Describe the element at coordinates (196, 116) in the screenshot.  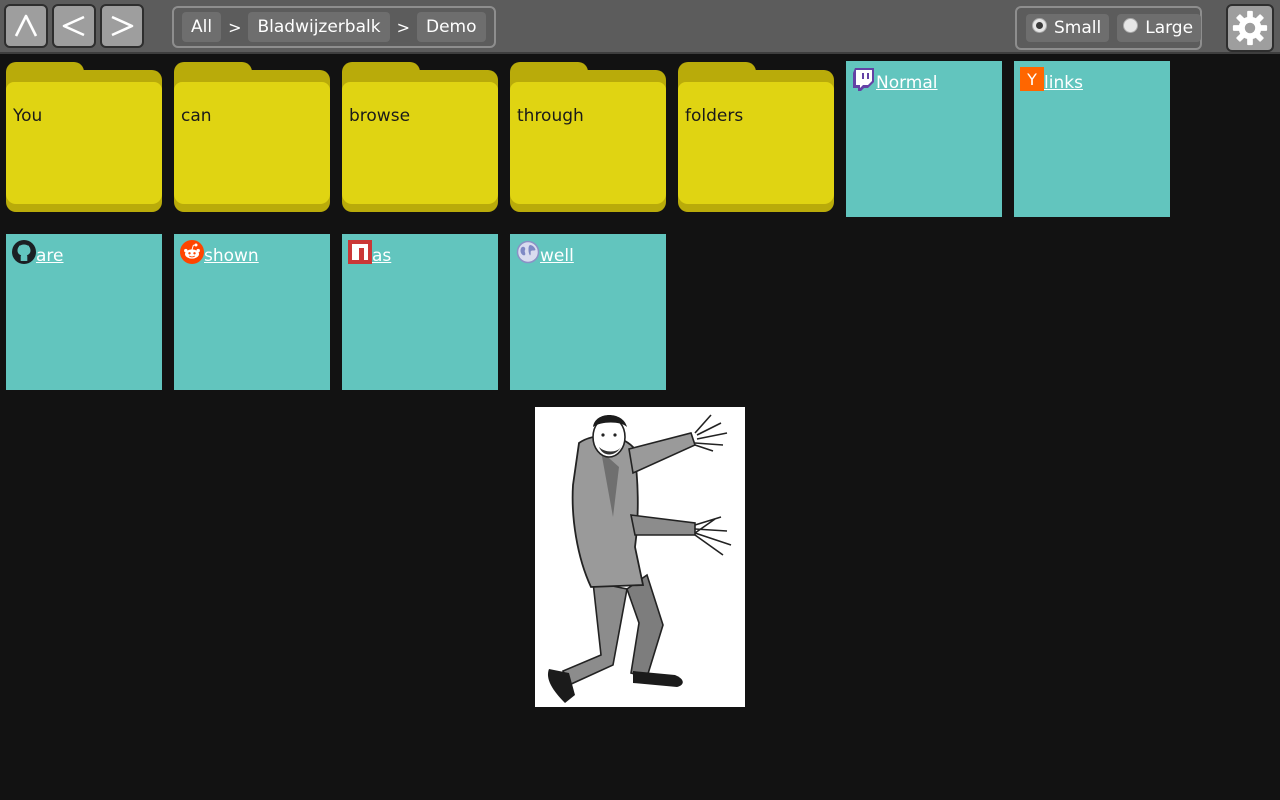
I see `folder-label: can` at that location.